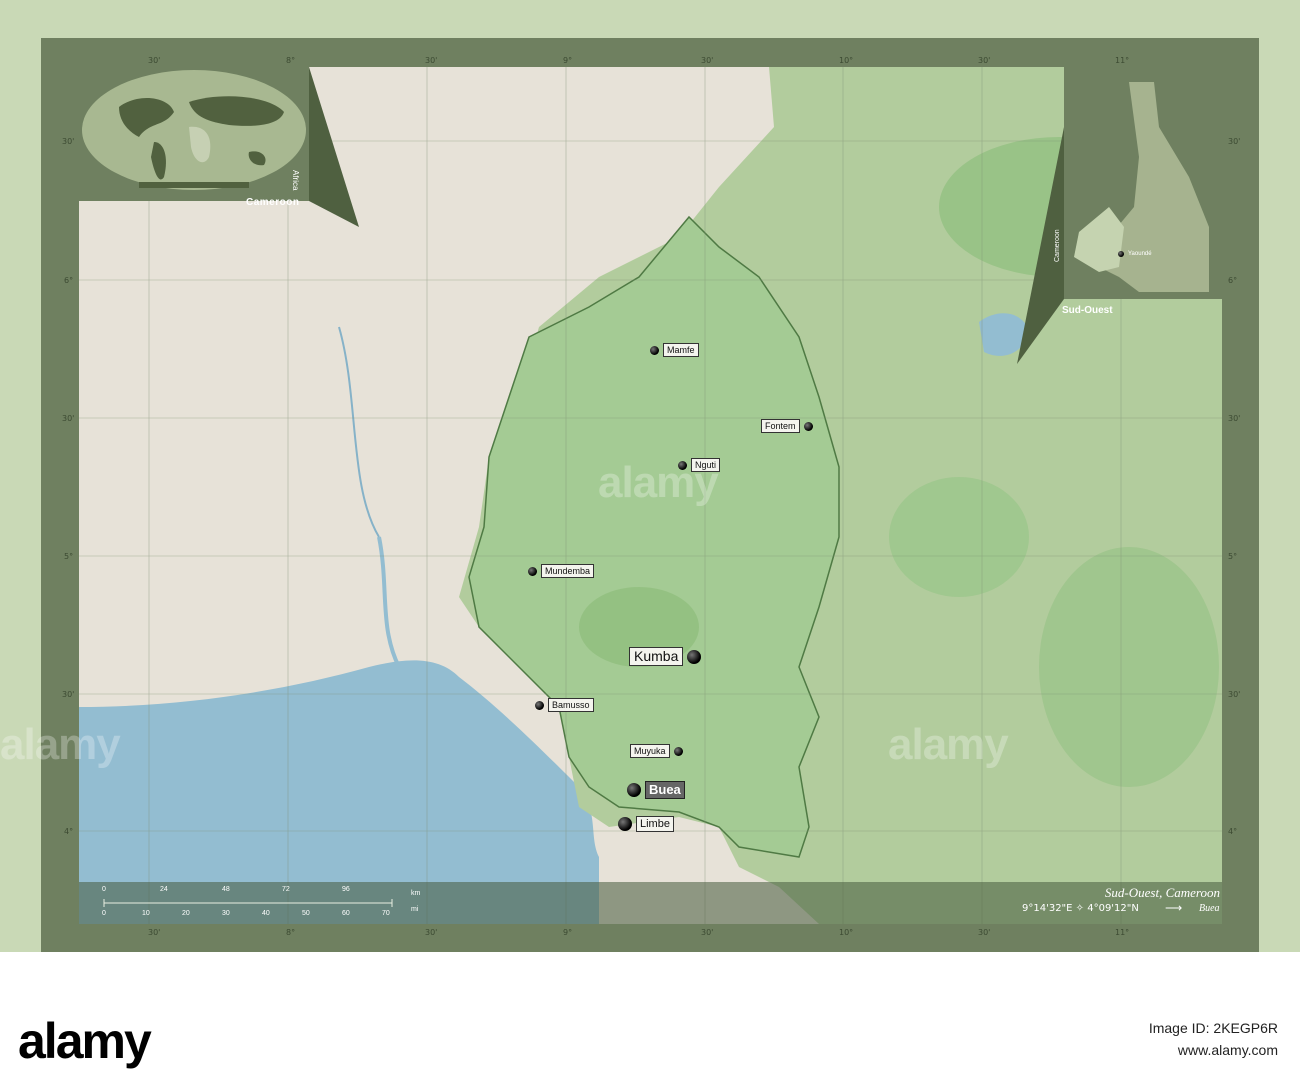 This screenshot has height=1084, width=1300. What do you see at coordinates (656, 656) in the screenshot?
I see `city-kumba-label: Kumba` at bounding box center [656, 656].